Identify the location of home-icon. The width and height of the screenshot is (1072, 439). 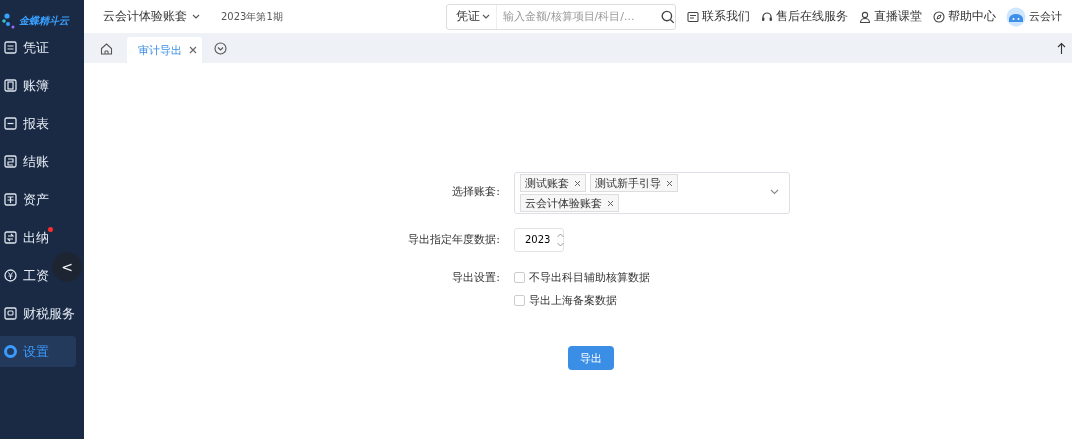
(106, 48).